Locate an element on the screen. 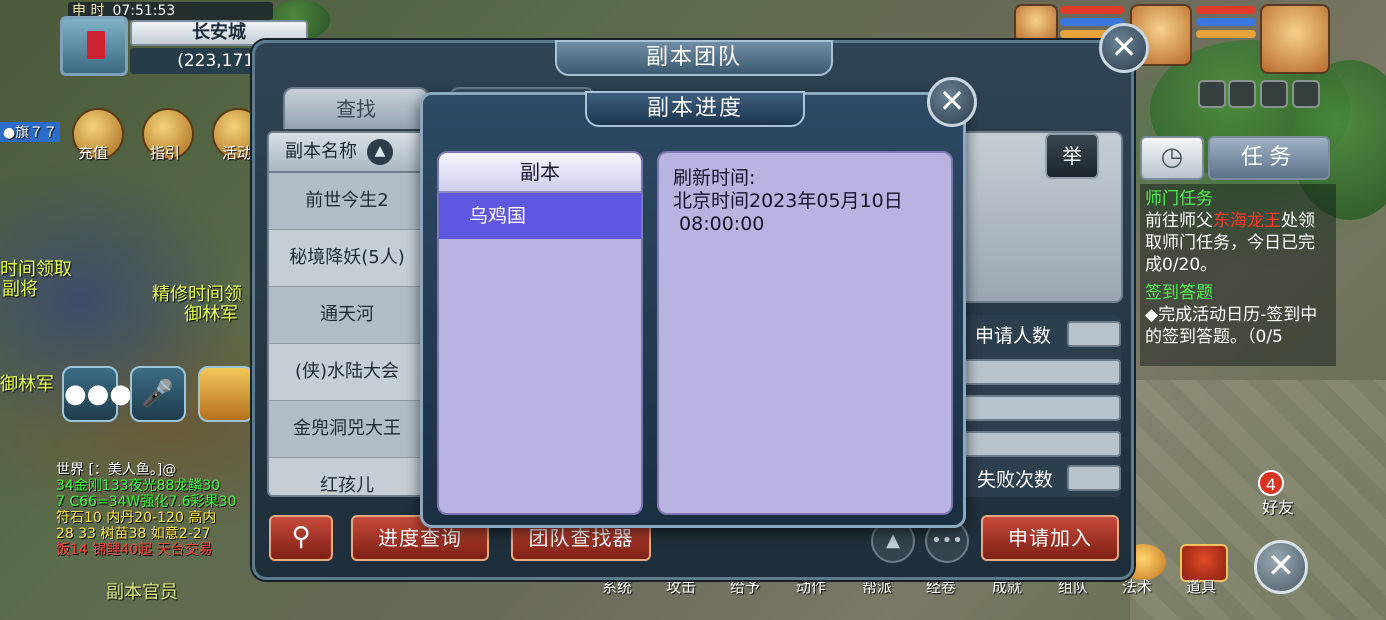 This screenshot has width=1386, height=620. task-title: 师门任务 is located at coordinates (1238, 199).